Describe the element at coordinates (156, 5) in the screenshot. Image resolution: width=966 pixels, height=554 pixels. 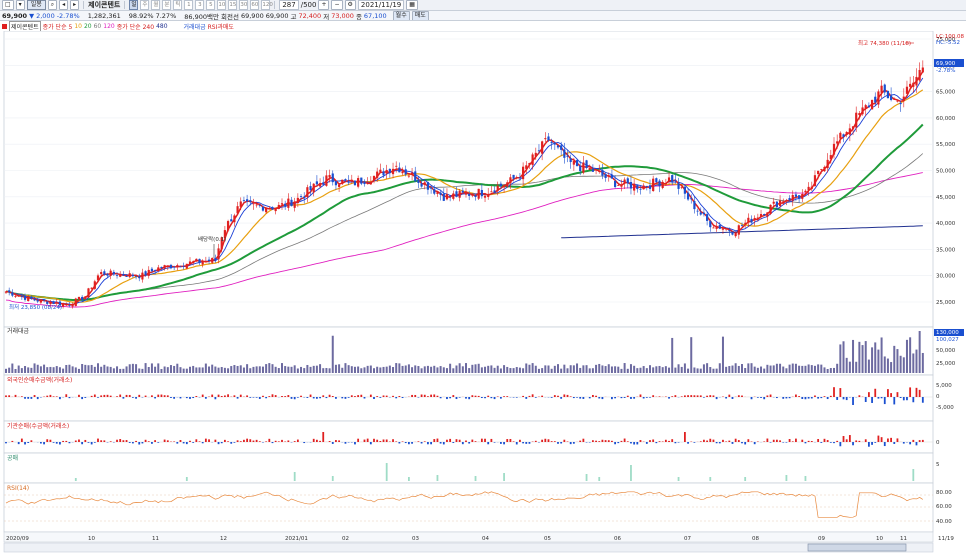
I see `cell-month: 월` at that location.